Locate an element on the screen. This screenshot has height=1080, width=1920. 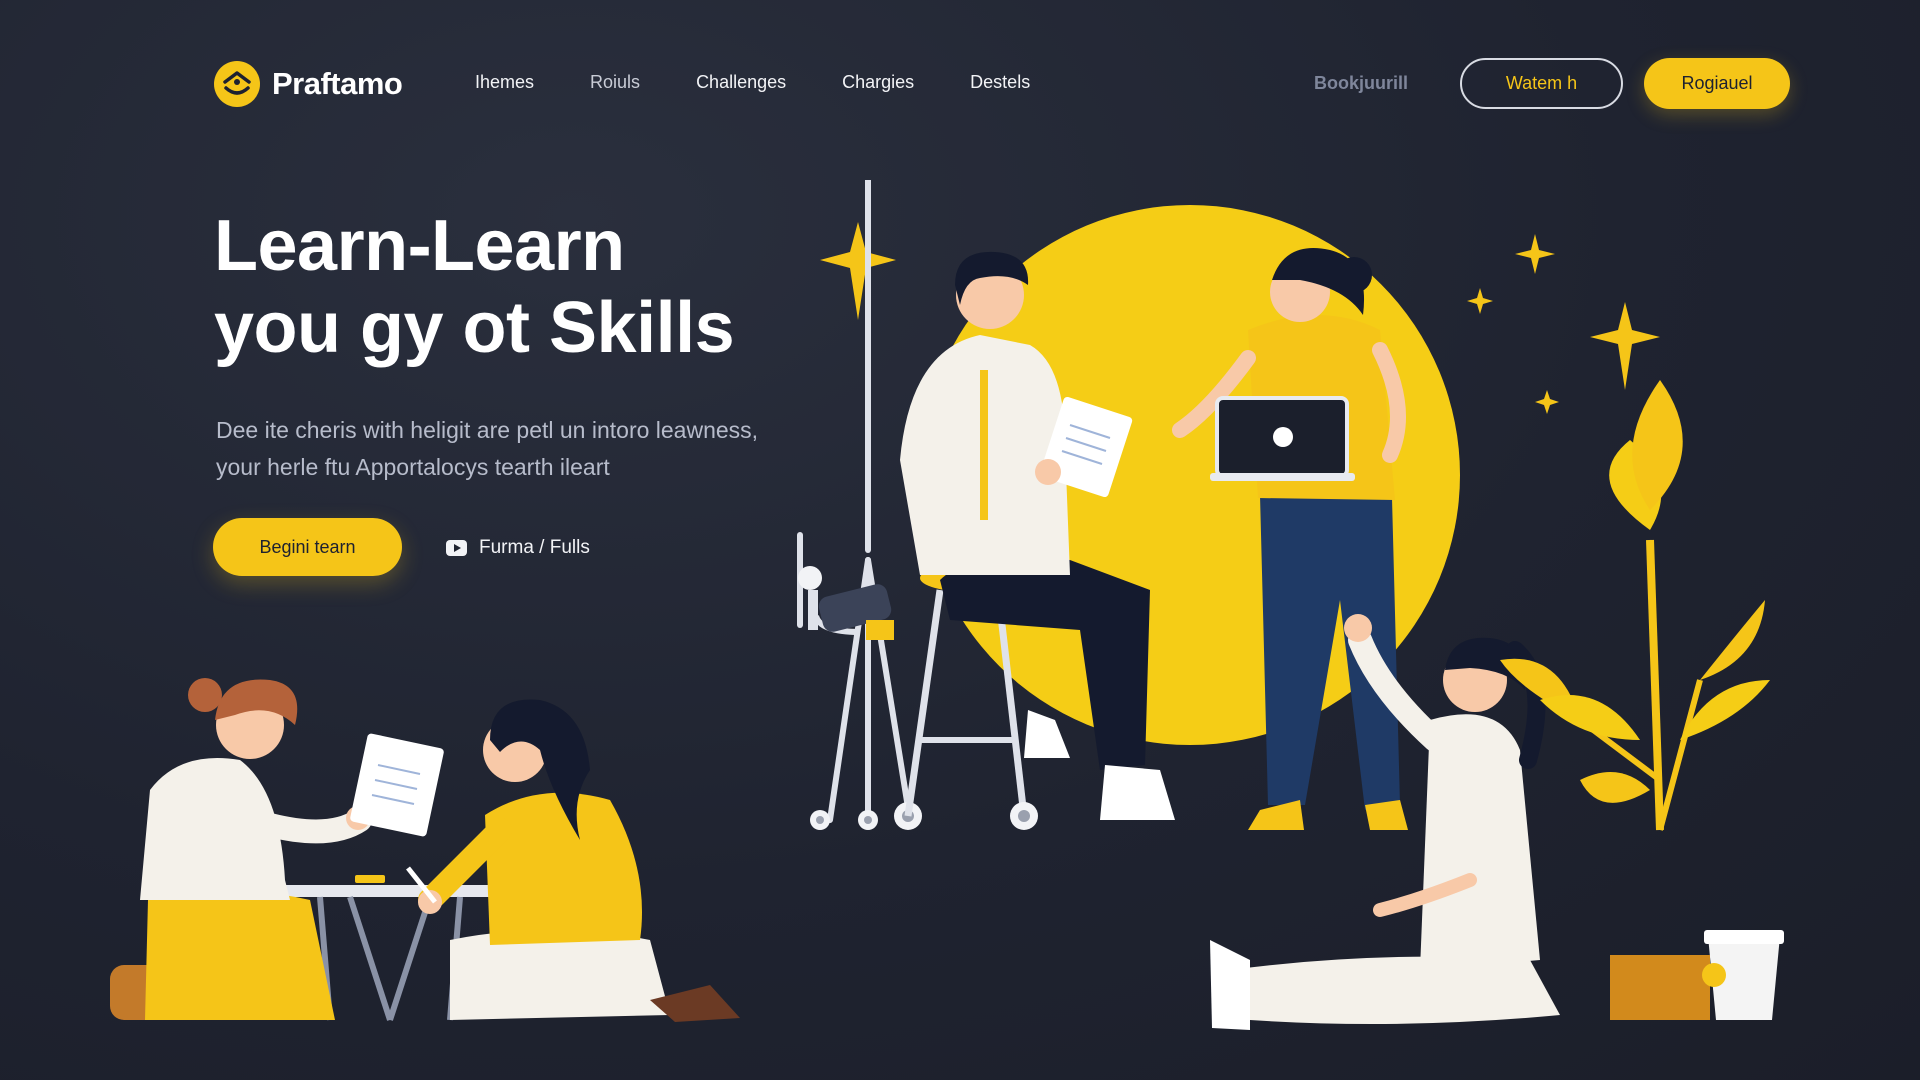
nav-link-chargies: Chargies is located at coordinates (878, 82).